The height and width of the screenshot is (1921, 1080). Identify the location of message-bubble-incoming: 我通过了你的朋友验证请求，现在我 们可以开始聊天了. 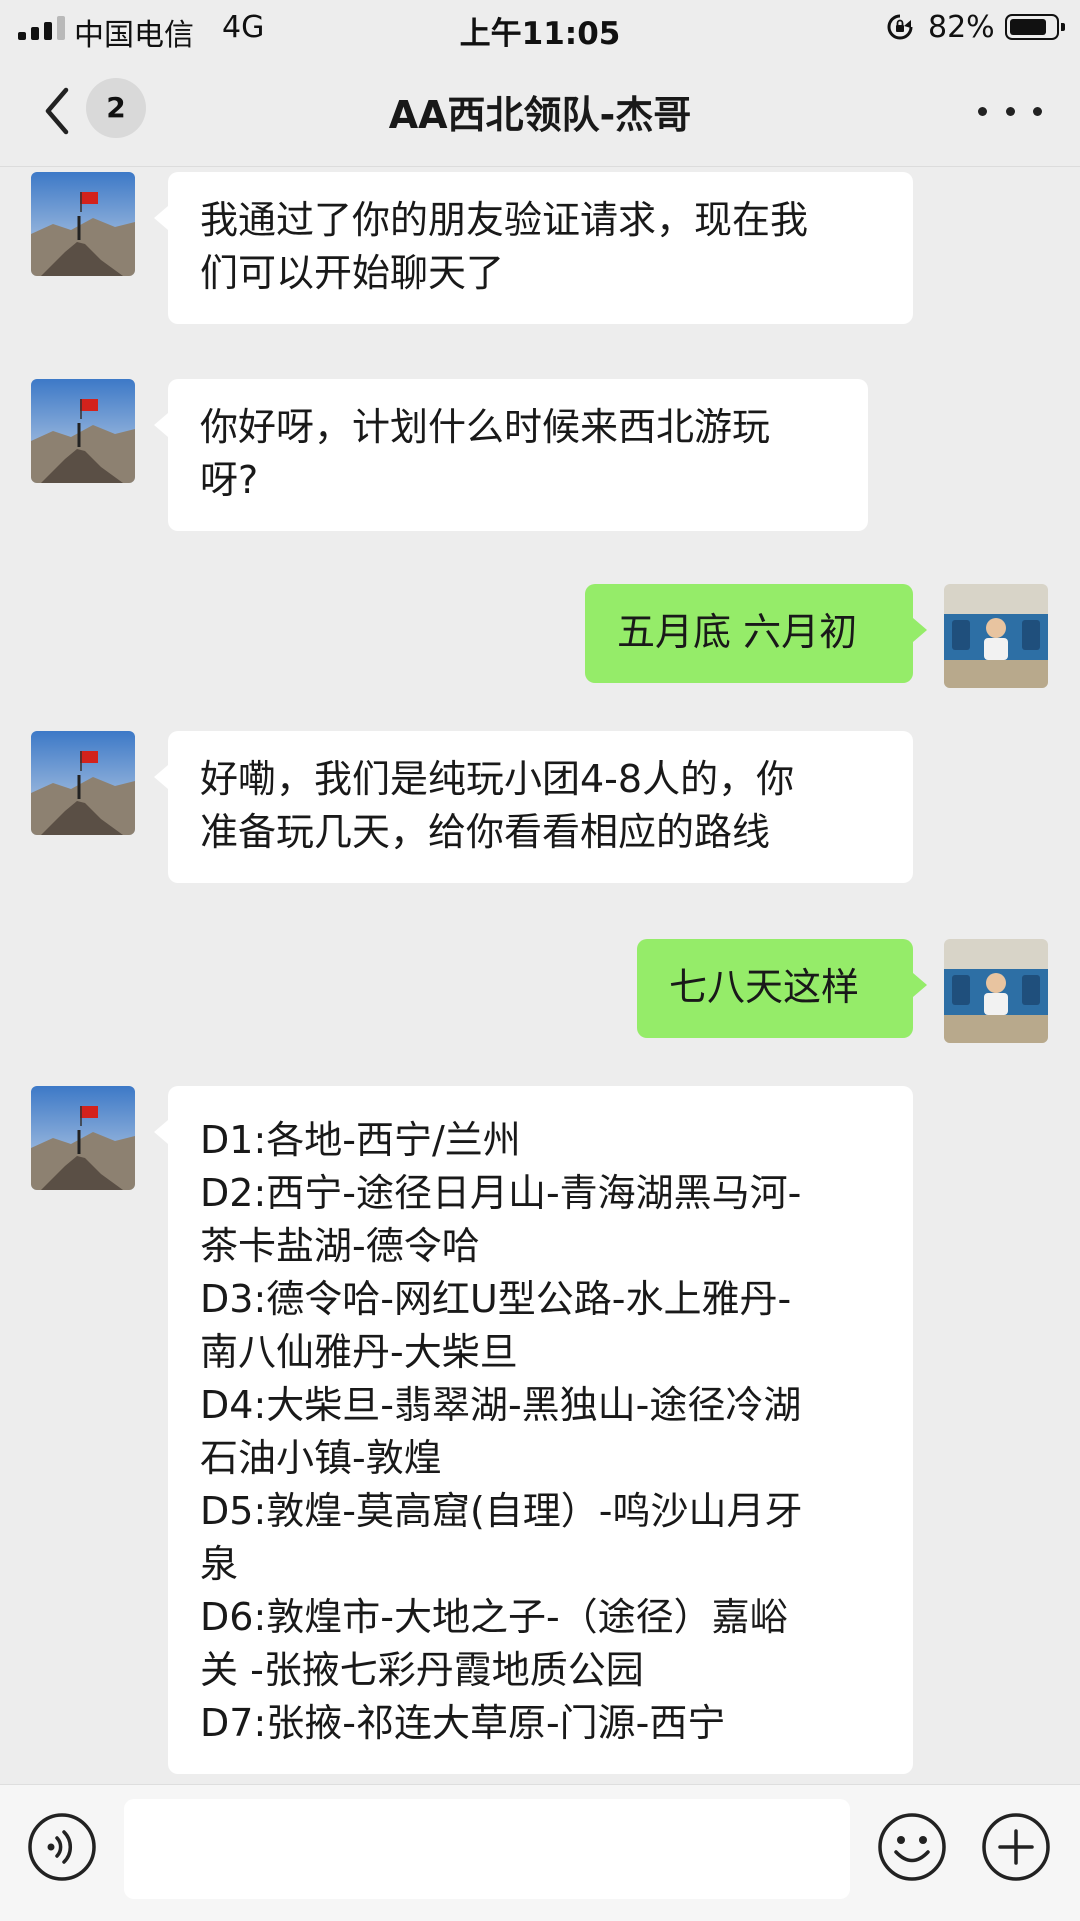
(533, 248).